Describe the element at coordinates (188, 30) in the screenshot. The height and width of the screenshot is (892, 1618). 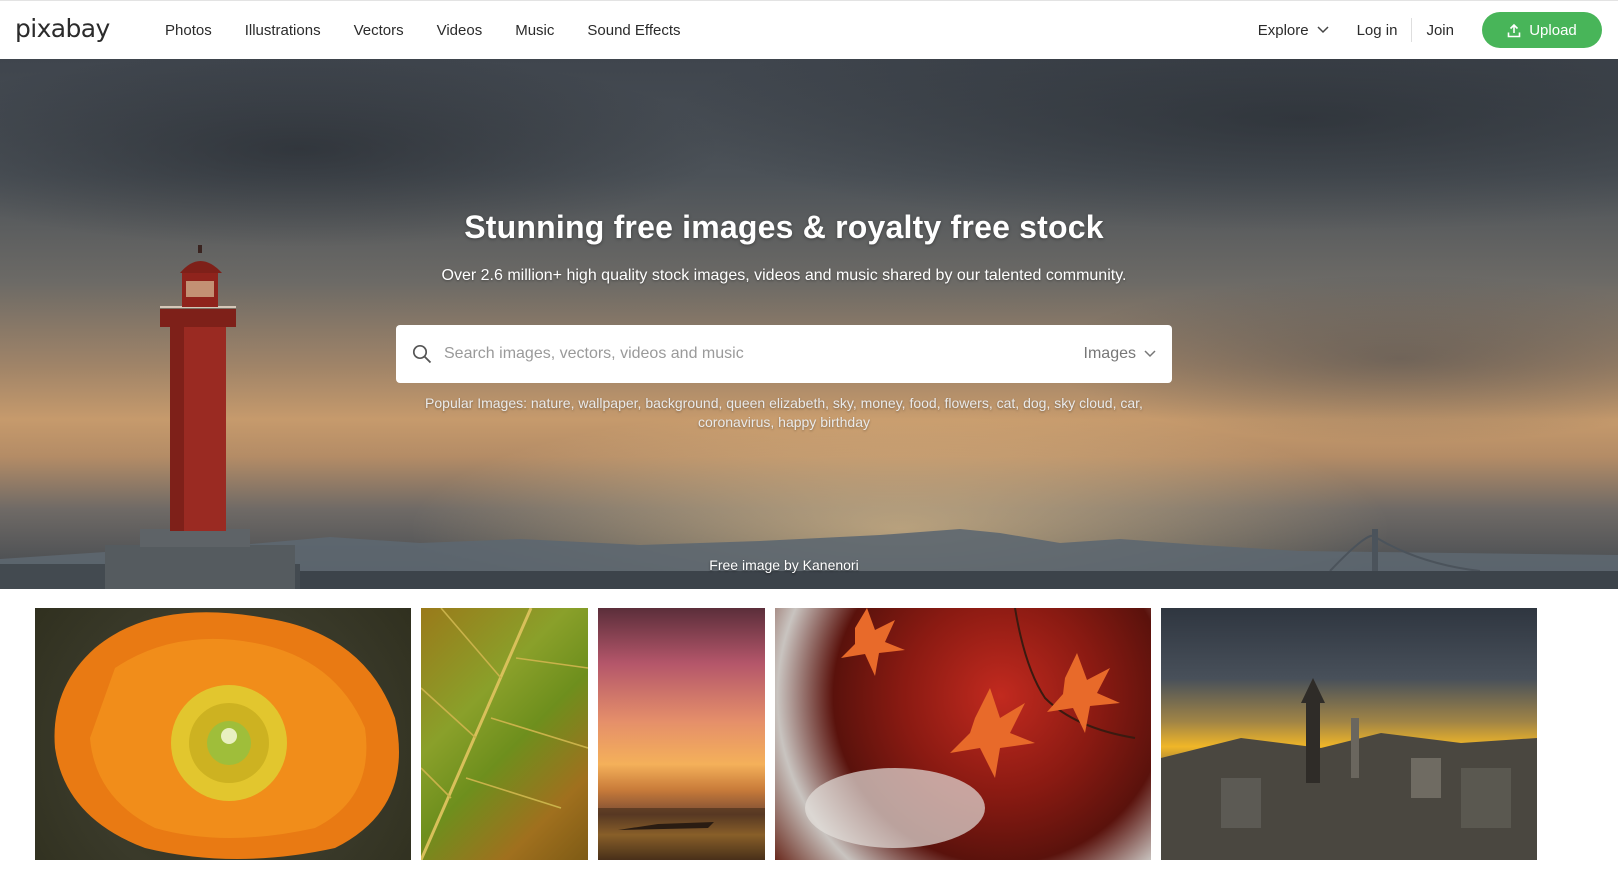
I see `nav-photos: Photos` at that location.